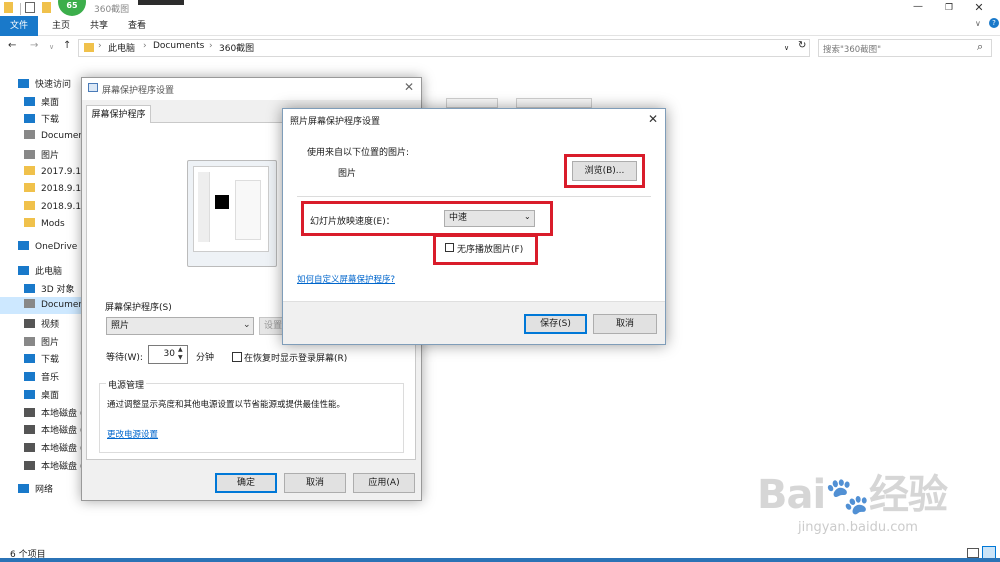 This screenshot has height=562, width=1000. Describe the element at coordinates (61, 189) in the screenshot. I see `sidebar-item-label: 2018.9.16` at that location.